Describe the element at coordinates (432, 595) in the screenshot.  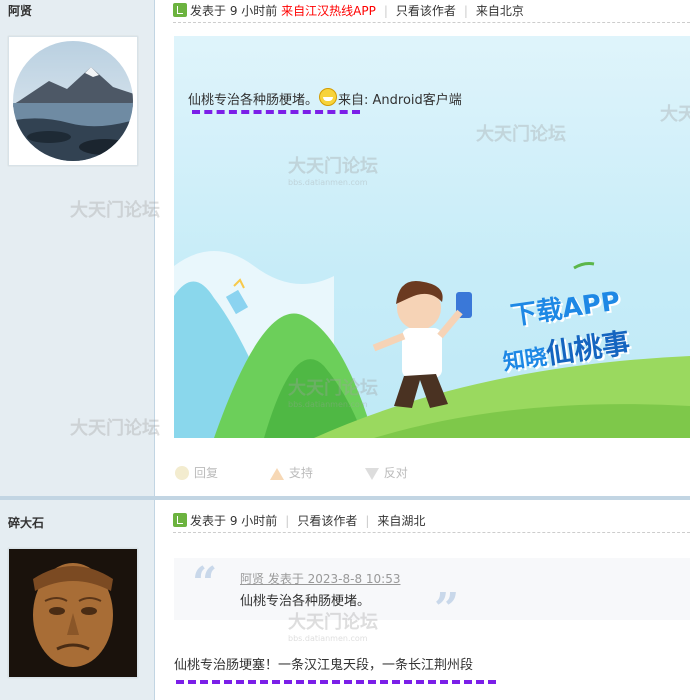
I see `quote-block: “ 阿贤 发表于 2023-8-8 10:53 仙桃专治各种肠梗堵。 ”` at that location.